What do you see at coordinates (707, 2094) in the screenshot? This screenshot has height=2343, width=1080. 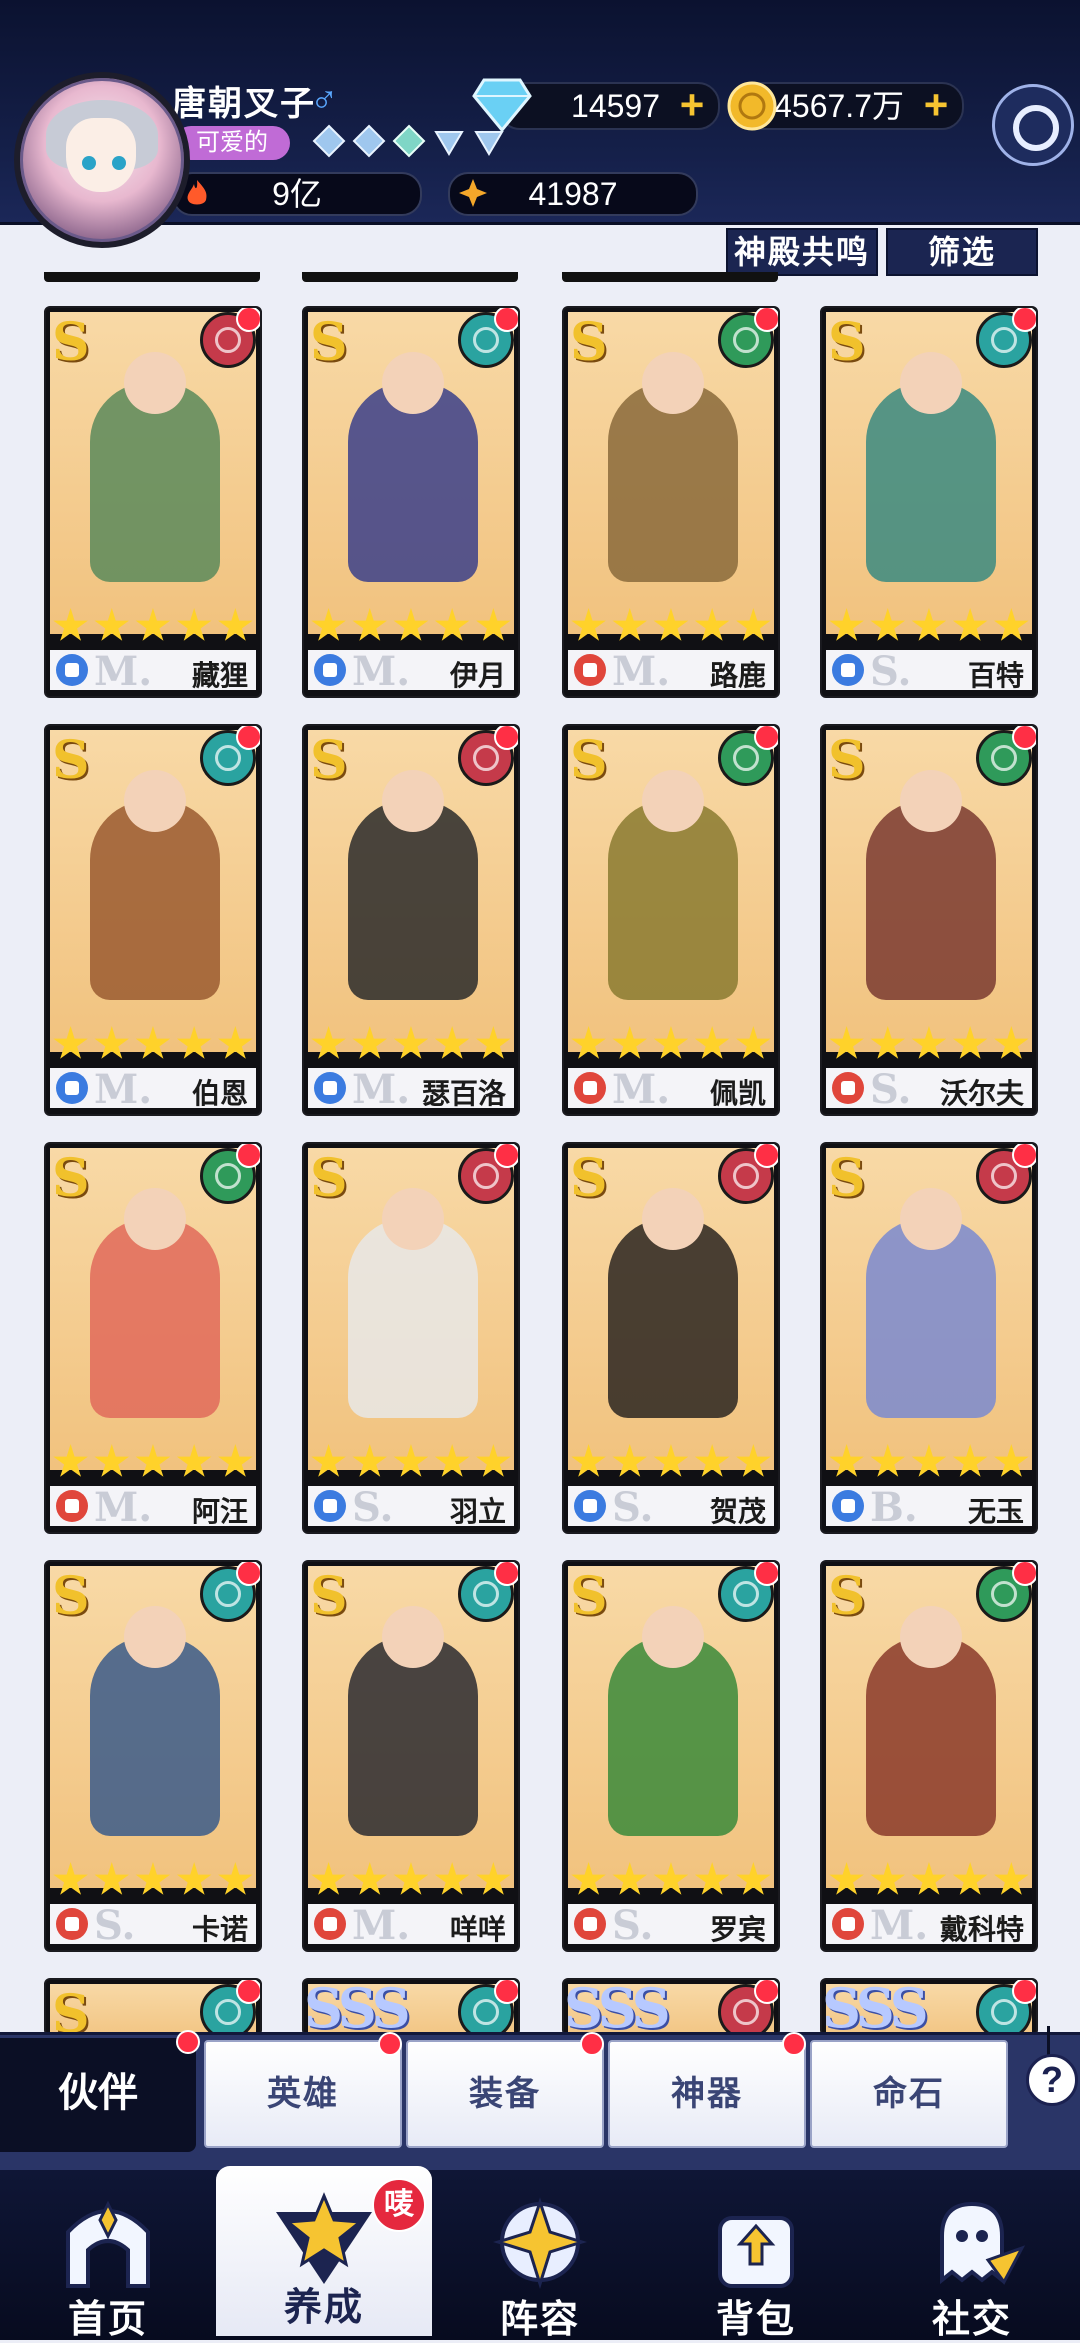 I see `tab-artifacts: 神器` at bounding box center [707, 2094].